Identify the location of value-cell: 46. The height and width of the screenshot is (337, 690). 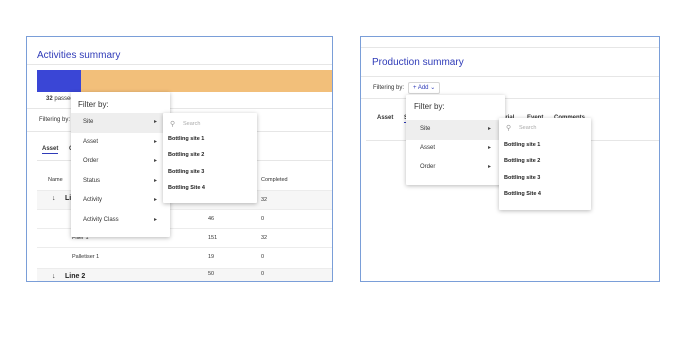
(211, 219).